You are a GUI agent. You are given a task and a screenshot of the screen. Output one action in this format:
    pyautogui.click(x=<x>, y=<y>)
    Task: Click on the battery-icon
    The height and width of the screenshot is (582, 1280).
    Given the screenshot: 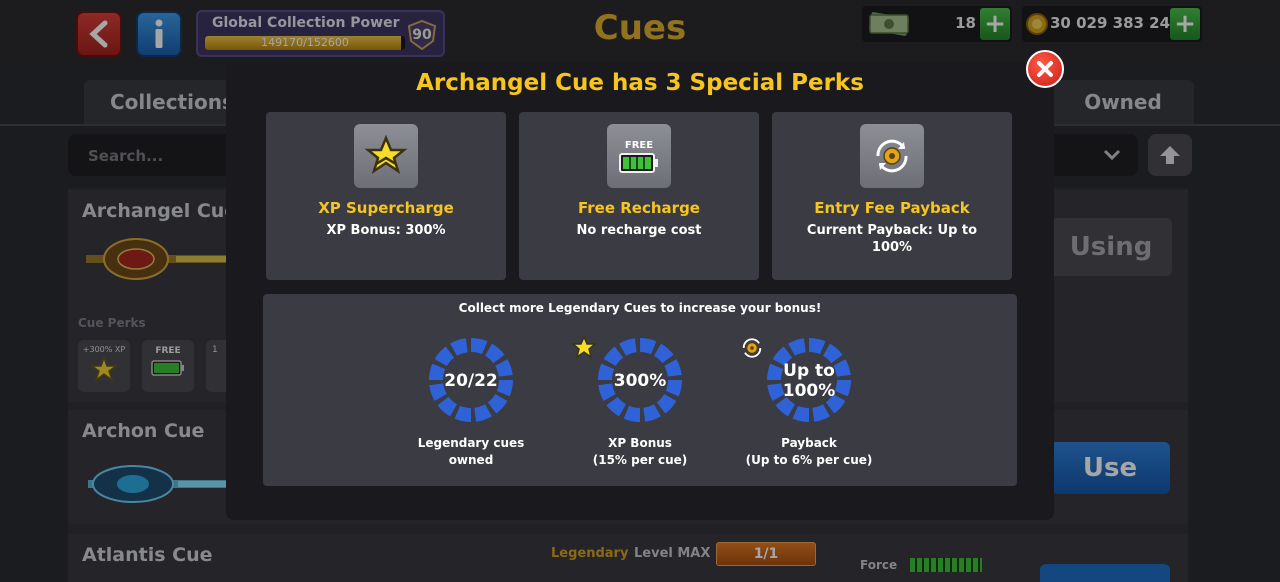 What is the action you would take?
    pyautogui.click(x=638, y=162)
    